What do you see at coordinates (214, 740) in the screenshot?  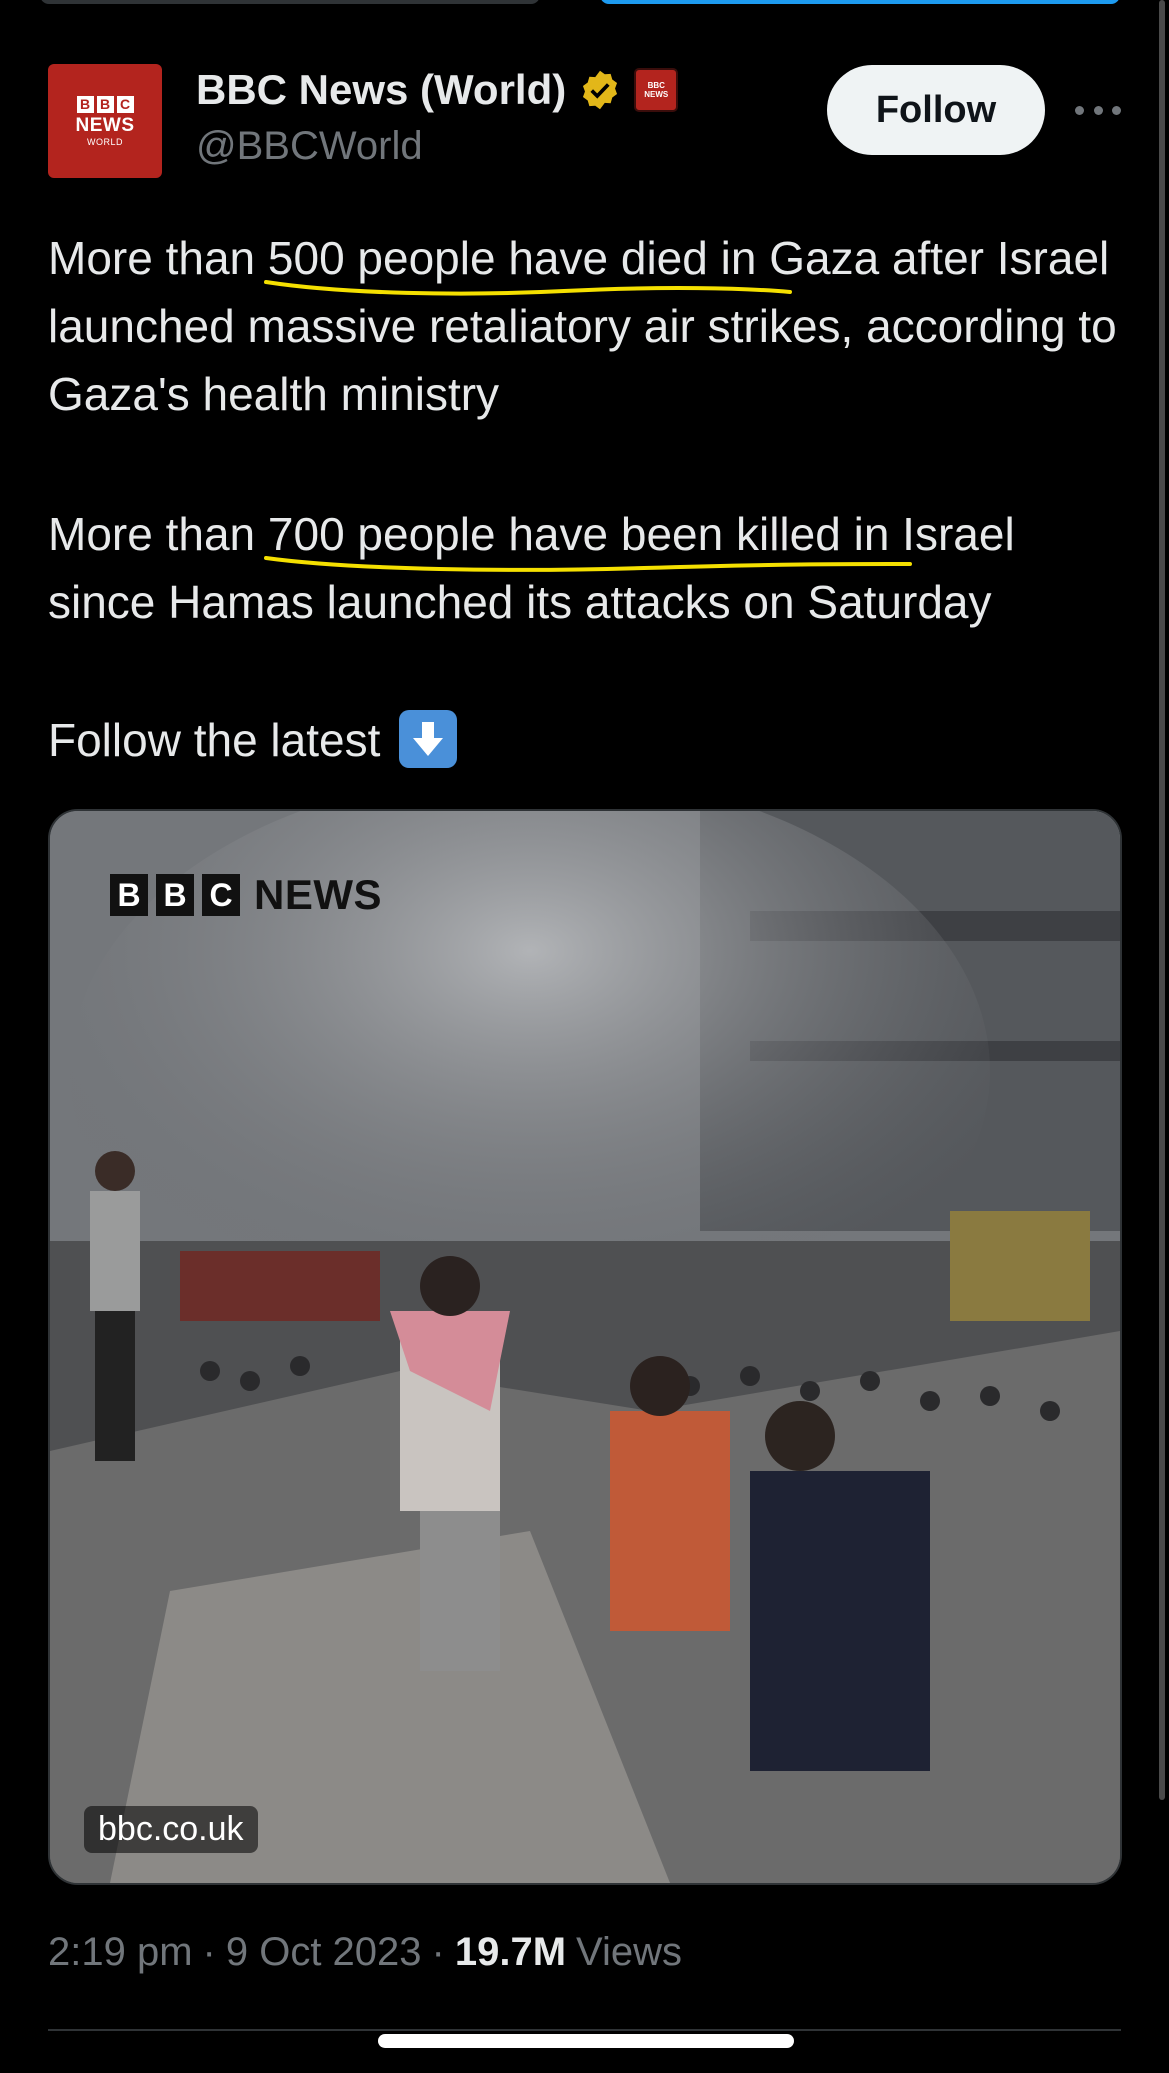 I see `text-segment: Follow the latest` at bounding box center [214, 740].